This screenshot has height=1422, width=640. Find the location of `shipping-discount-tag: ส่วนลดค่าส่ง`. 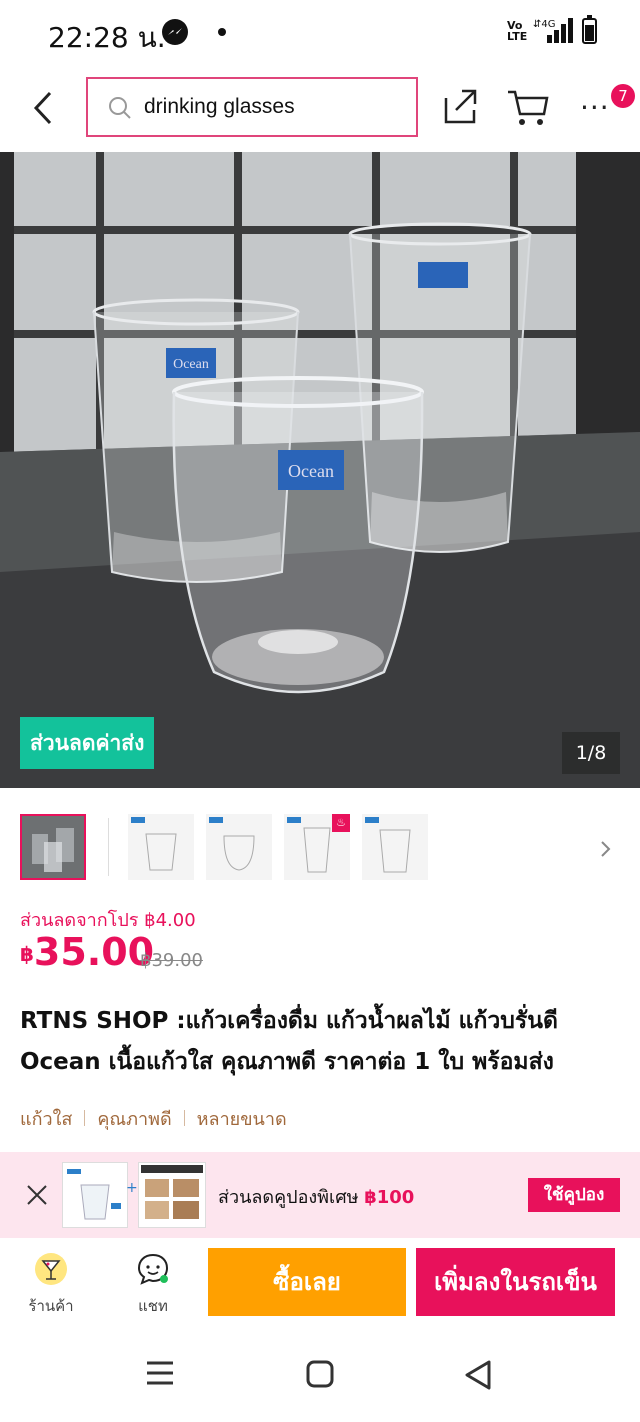

shipping-discount-tag: ส่วนลดค่าส่ง is located at coordinates (87, 743).